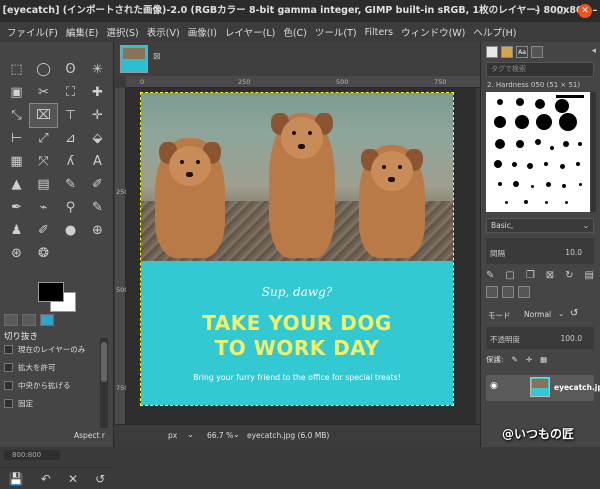  What do you see at coordinates (43, 207) in the screenshot?
I see `airbrush-icon: ⌁` at bounding box center [43, 207].